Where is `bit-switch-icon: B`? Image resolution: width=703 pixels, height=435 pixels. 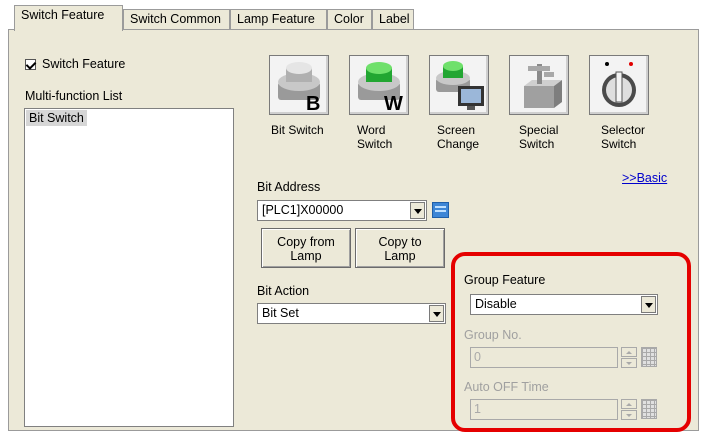
bit-switch-icon: B is located at coordinates (299, 88).